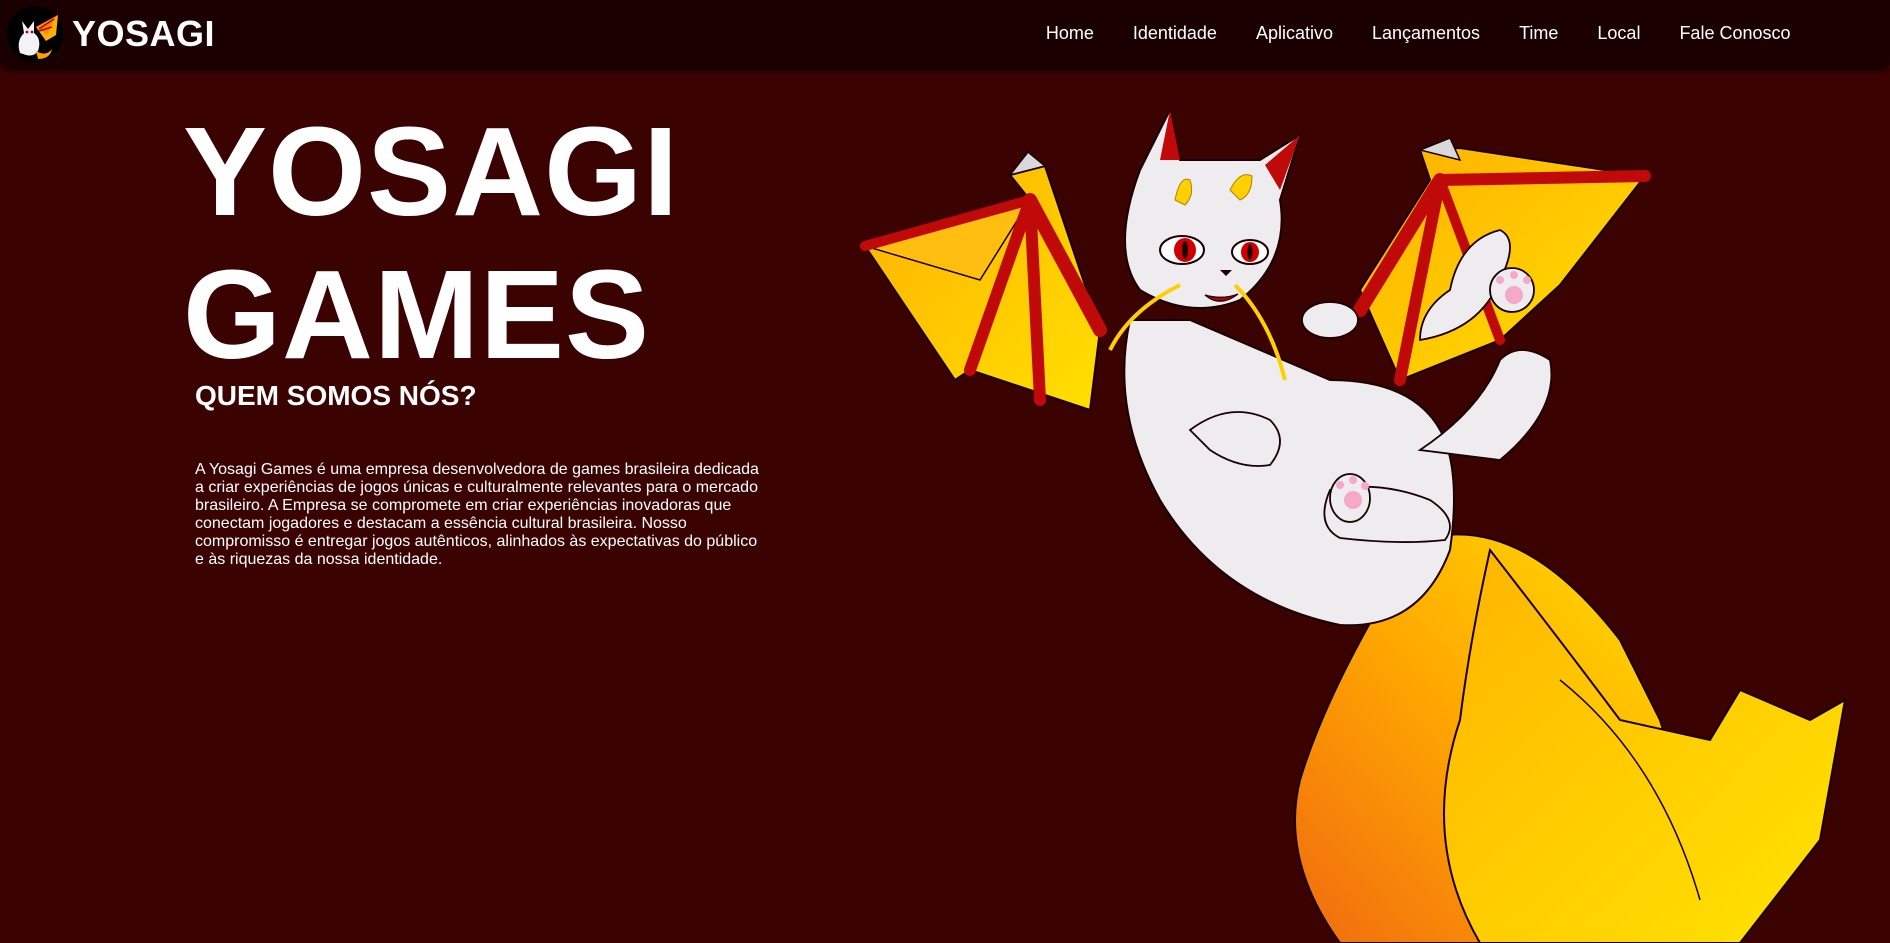 The height and width of the screenshot is (943, 1890). What do you see at coordinates (431, 171) in the screenshot?
I see `hero-title-line1: YOSAGI` at bounding box center [431, 171].